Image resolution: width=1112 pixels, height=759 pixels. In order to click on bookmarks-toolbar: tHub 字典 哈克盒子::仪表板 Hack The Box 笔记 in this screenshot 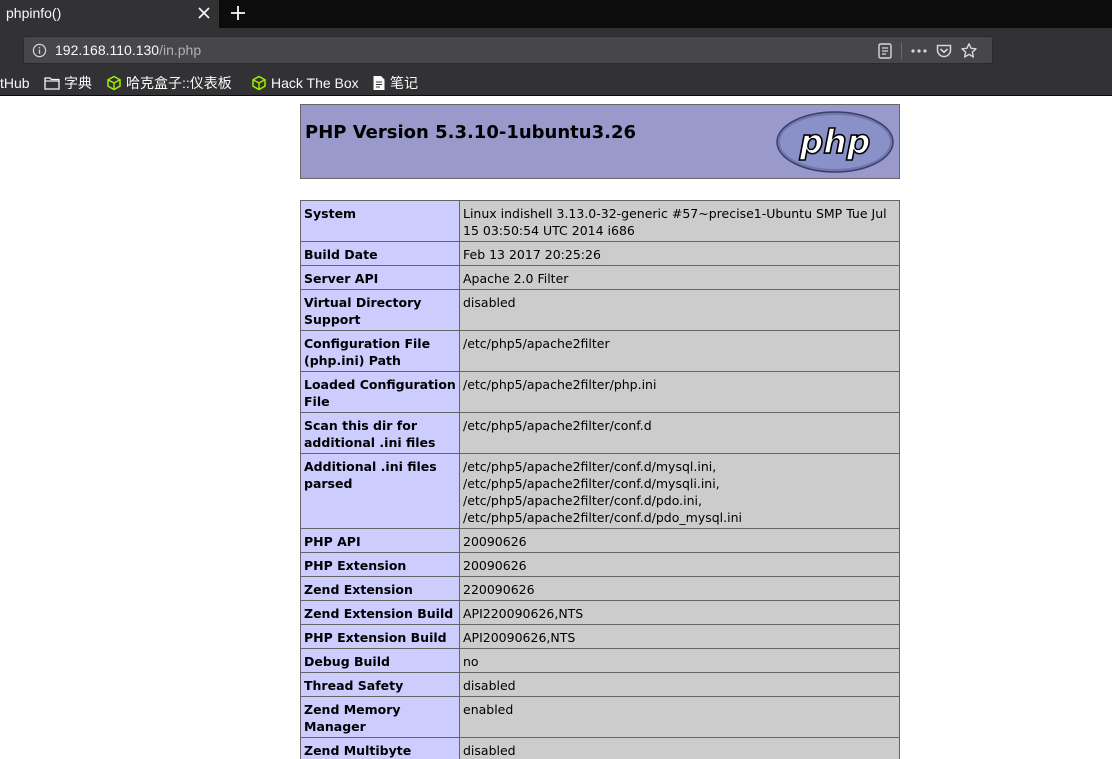, I will do `click(556, 83)`.